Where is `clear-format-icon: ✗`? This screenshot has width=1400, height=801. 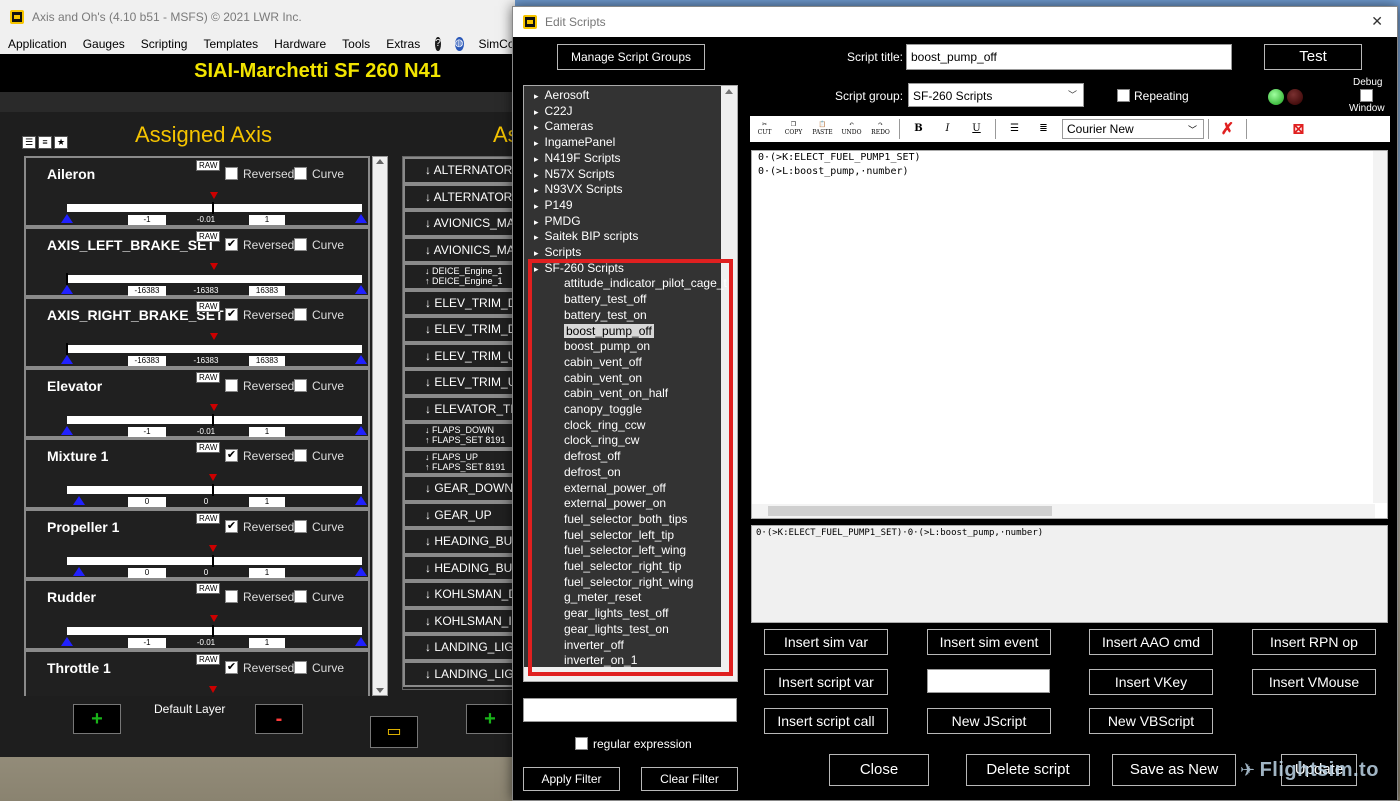
clear-format-icon: ✗ is located at coordinates (1228, 129).